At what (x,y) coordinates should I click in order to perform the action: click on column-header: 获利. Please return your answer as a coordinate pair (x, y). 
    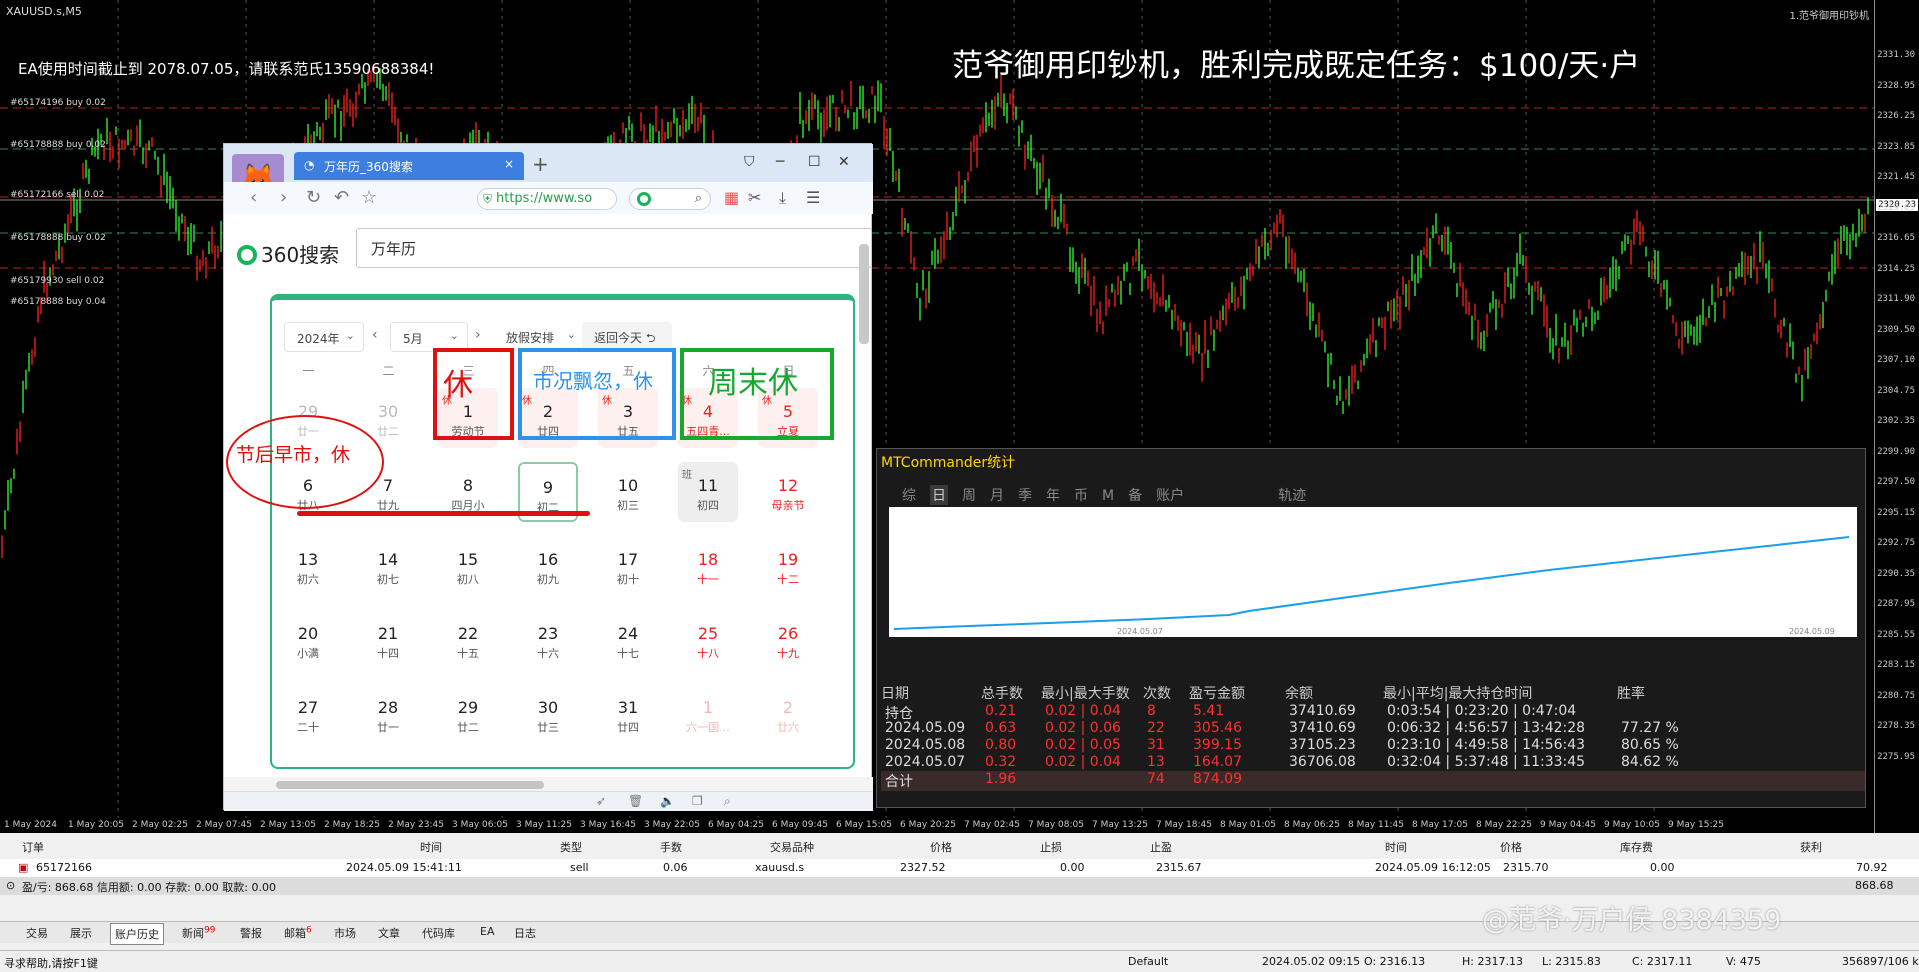
    Looking at the image, I should click on (1811, 847).